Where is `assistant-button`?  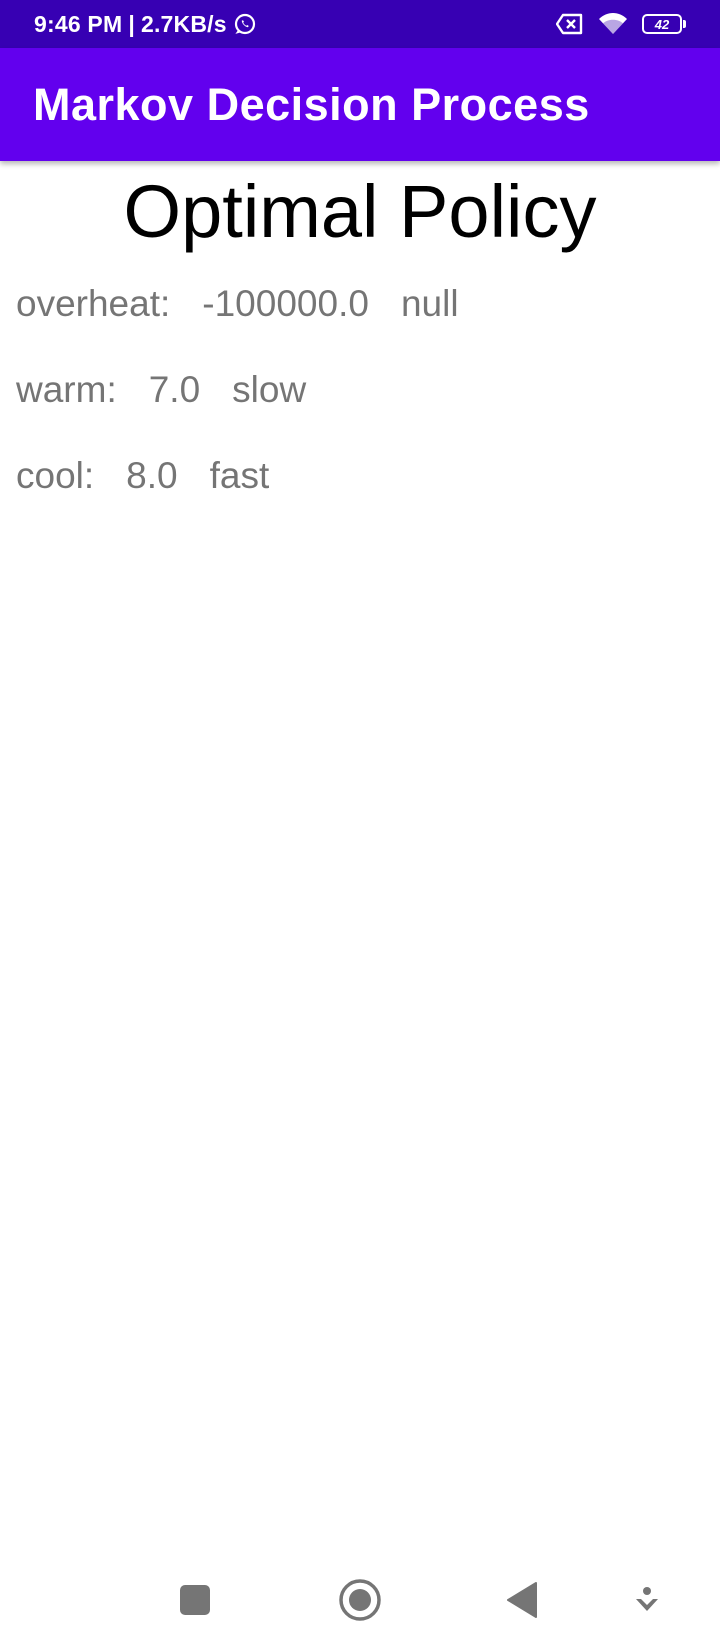
assistant-button is located at coordinates (647, 1600).